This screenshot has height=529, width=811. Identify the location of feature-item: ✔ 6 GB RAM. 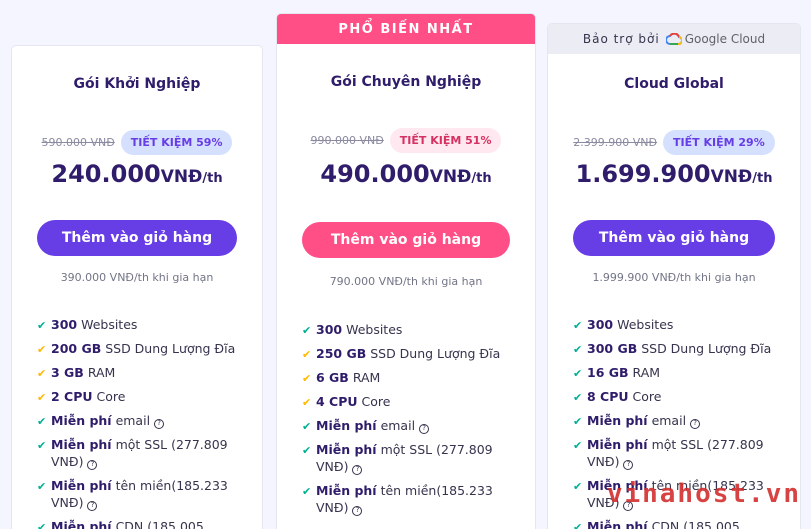
(341, 377).